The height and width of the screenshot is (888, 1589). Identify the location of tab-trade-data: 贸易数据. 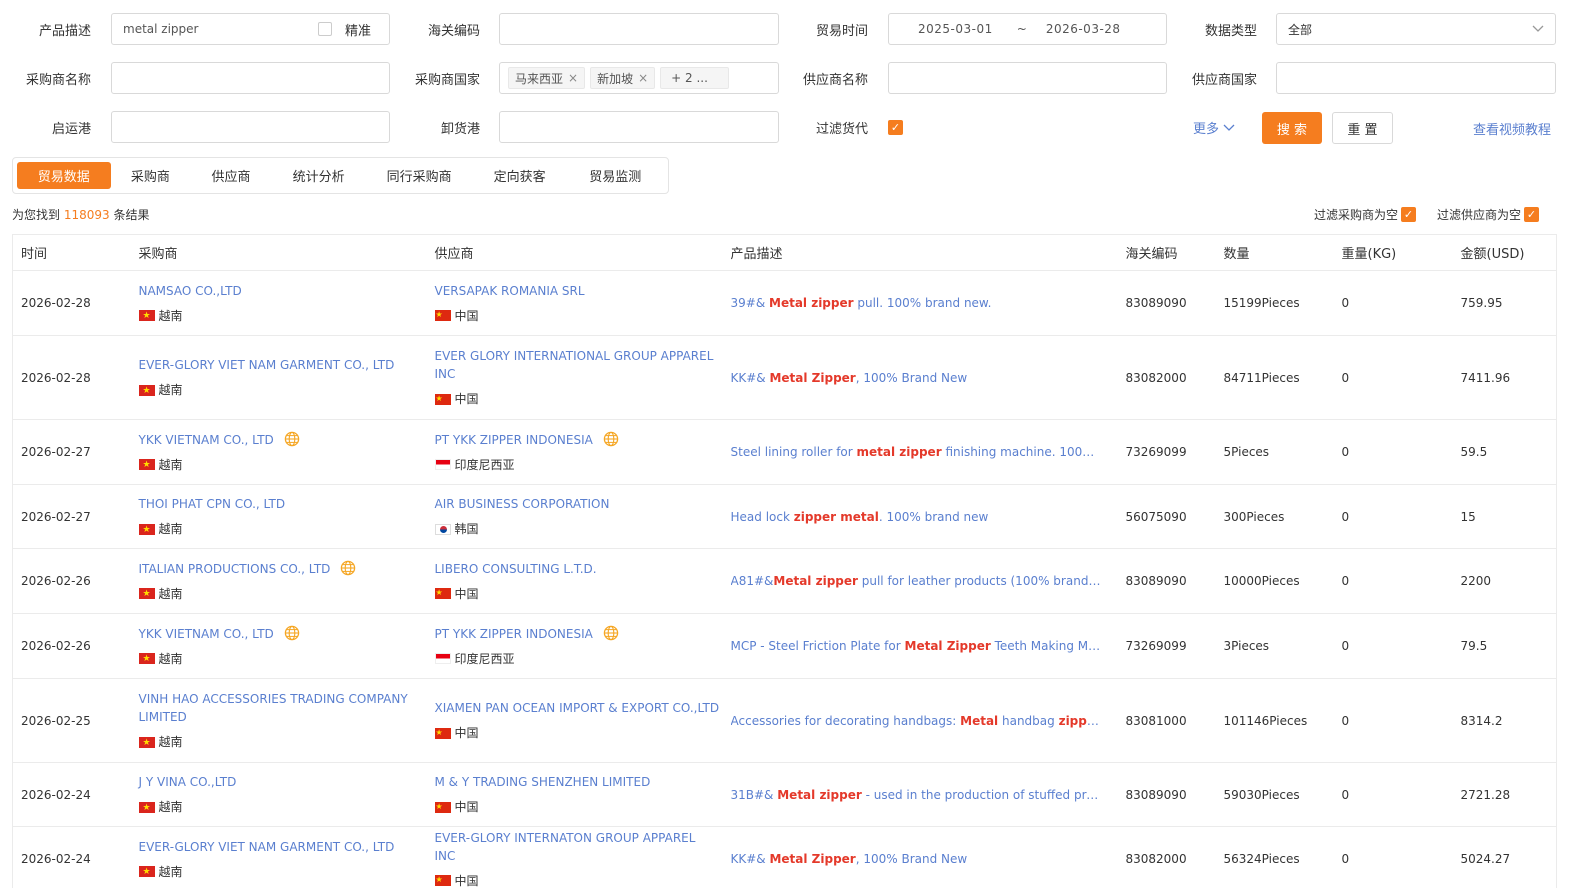
(64, 175).